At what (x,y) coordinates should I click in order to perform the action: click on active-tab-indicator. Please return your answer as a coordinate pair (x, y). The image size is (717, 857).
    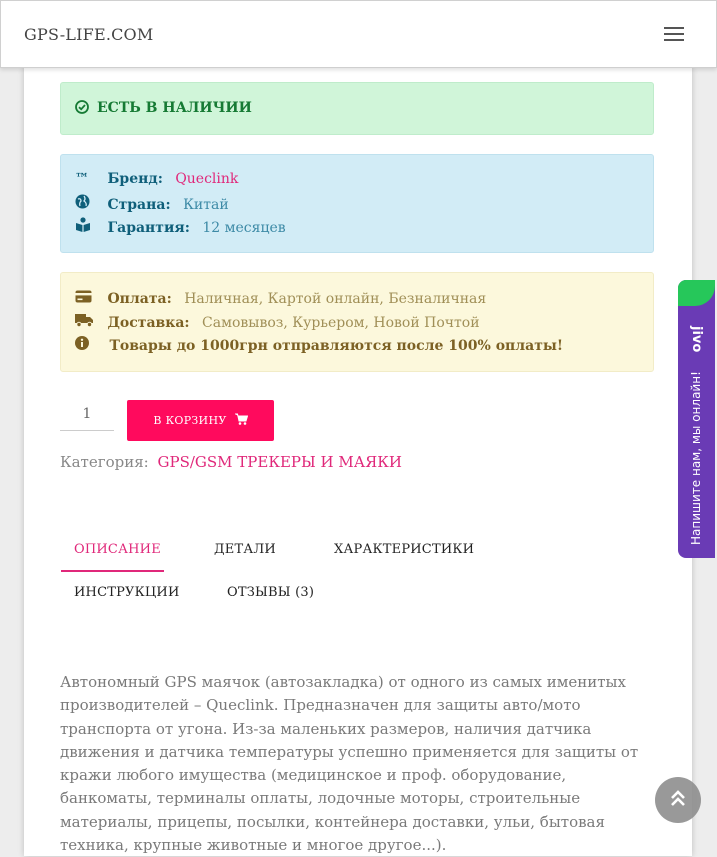
    Looking at the image, I should click on (112, 571).